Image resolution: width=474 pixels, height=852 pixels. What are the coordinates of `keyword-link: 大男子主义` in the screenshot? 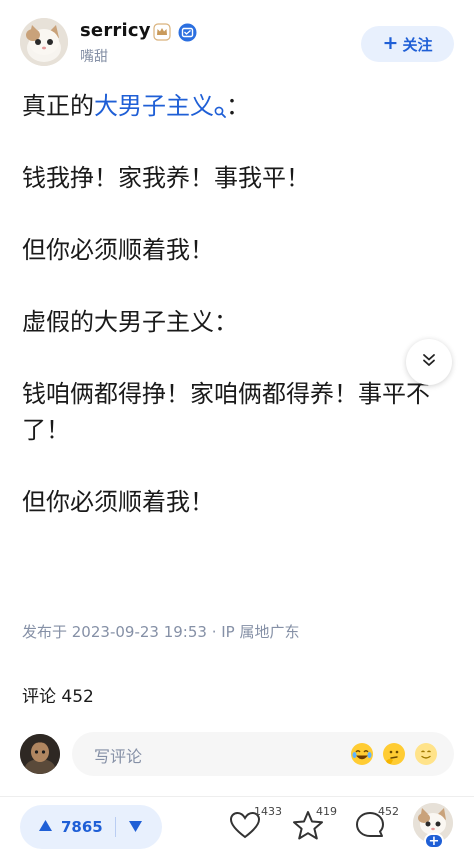 It's located at (160, 106).